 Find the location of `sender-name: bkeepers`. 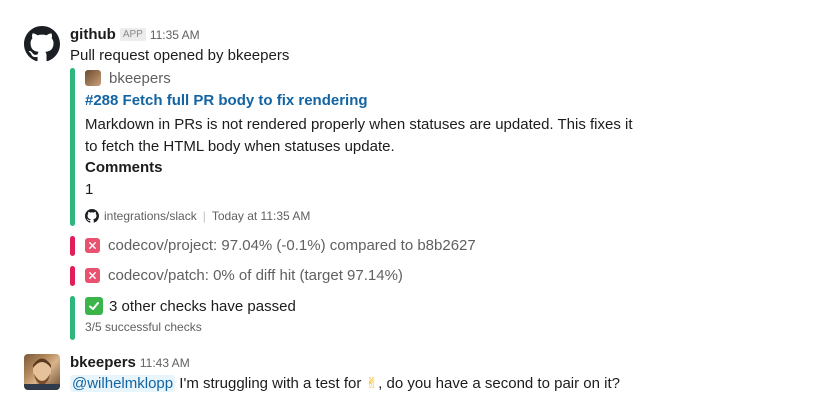

sender-name: bkeepers is located at coordinates (103, 362).